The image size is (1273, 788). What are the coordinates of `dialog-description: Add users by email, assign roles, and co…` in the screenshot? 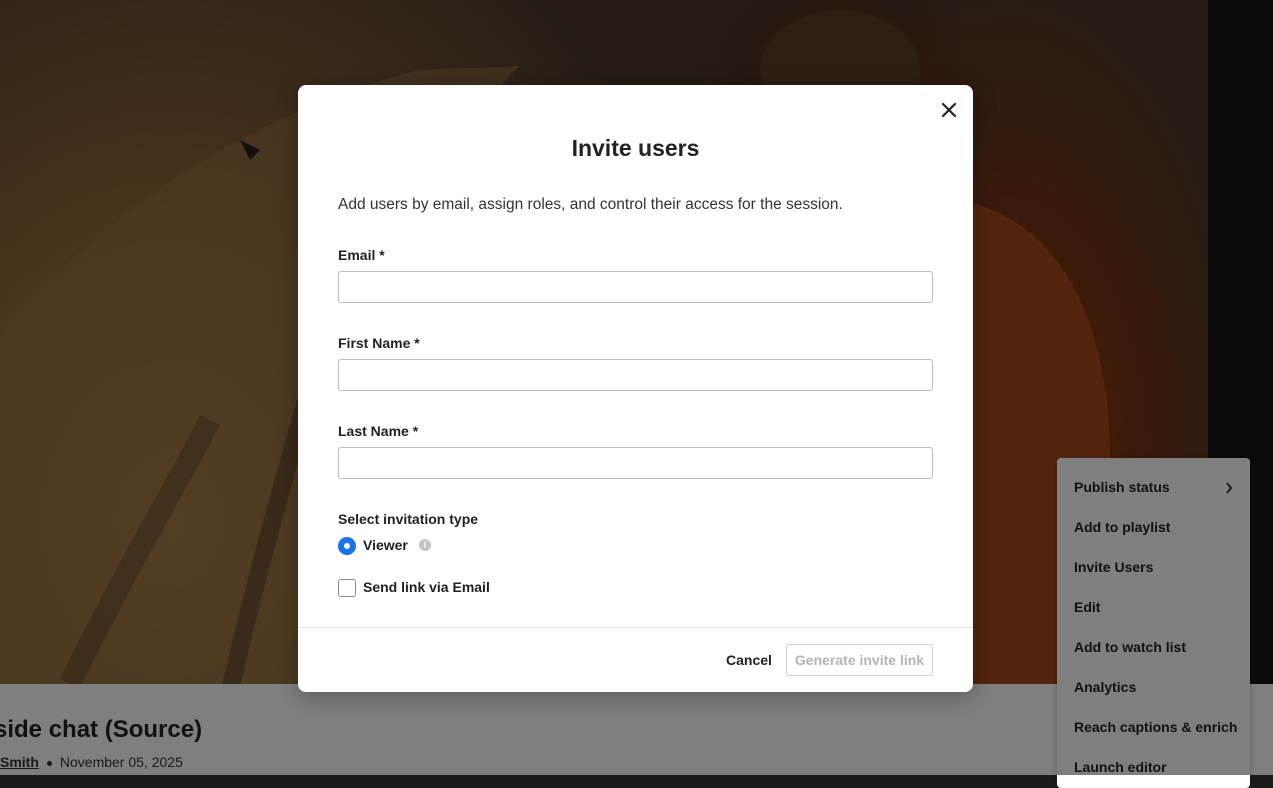 It's located at (590, 204).